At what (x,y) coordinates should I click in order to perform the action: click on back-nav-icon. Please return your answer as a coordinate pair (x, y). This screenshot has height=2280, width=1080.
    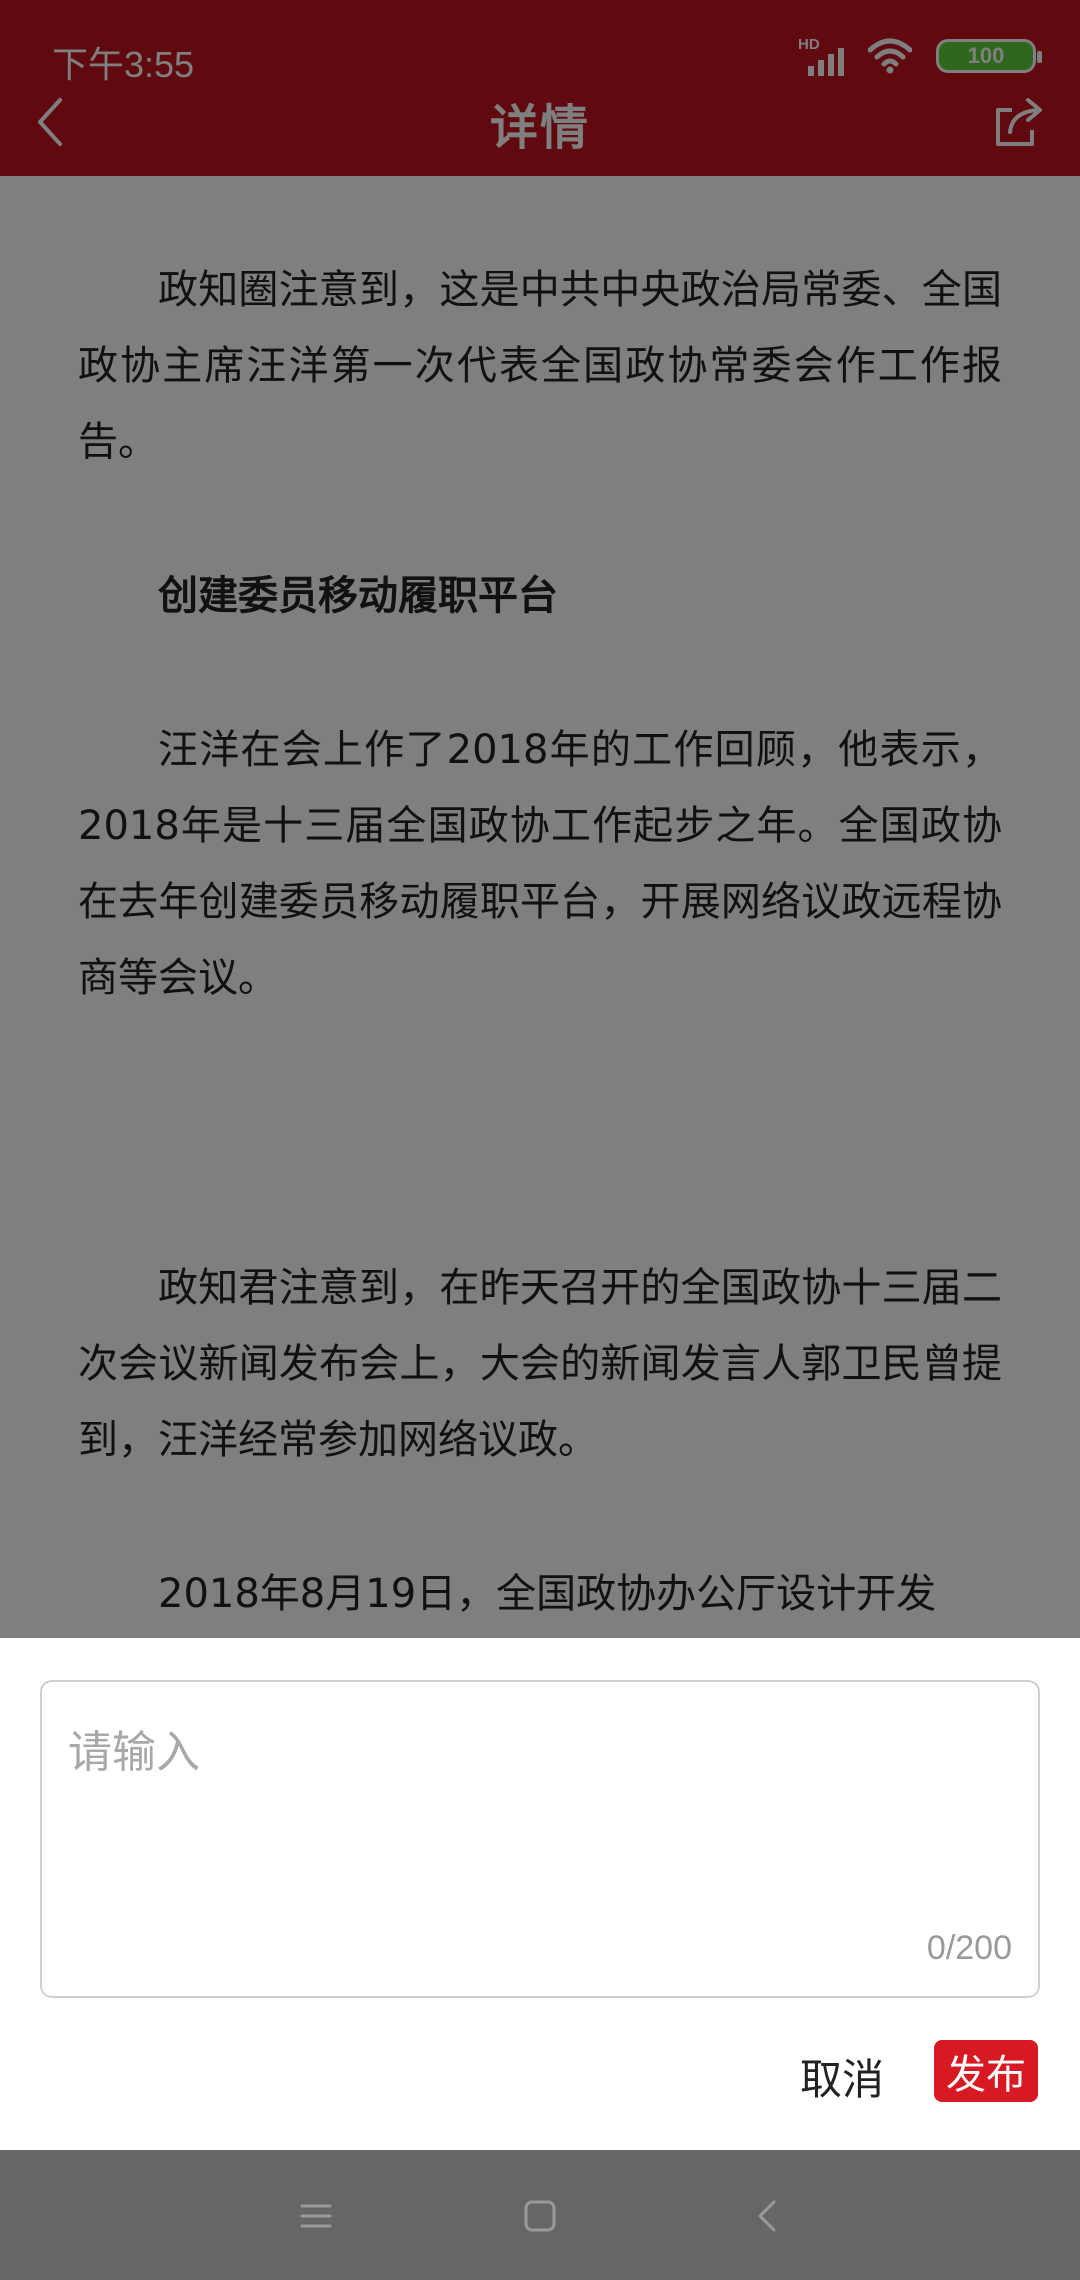
    Looking at the image, I should click on (768, 2216).